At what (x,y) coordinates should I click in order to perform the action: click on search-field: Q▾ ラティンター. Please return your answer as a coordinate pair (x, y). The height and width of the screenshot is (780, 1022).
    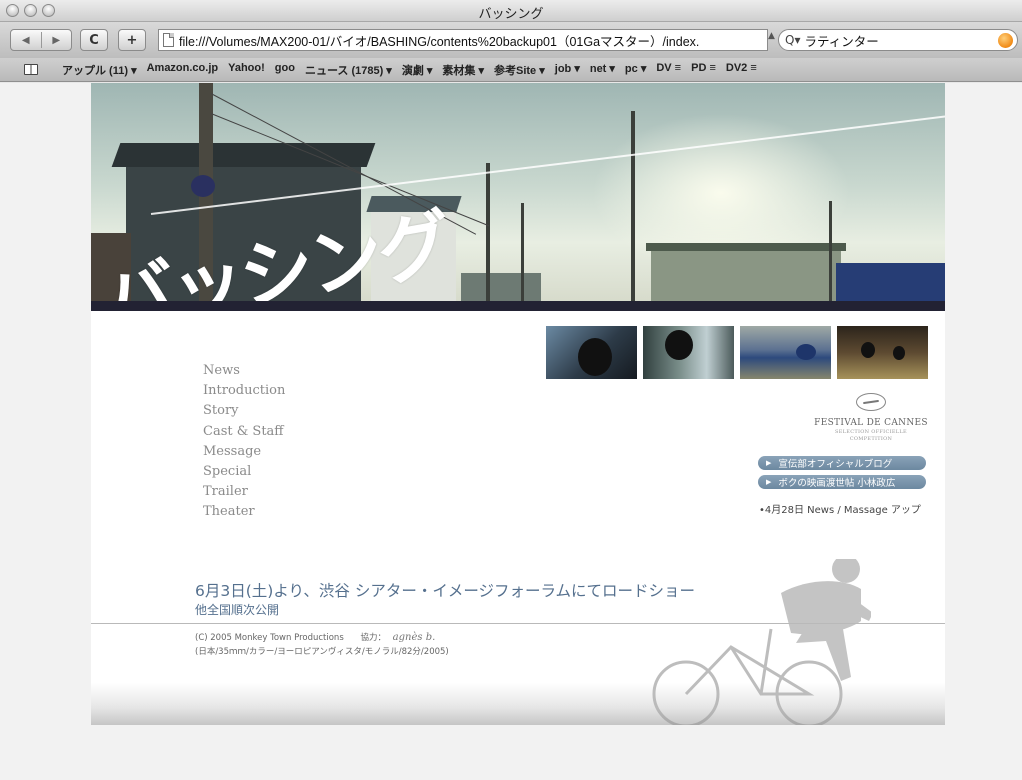
    Looking at the image, I should click on (898, 40).